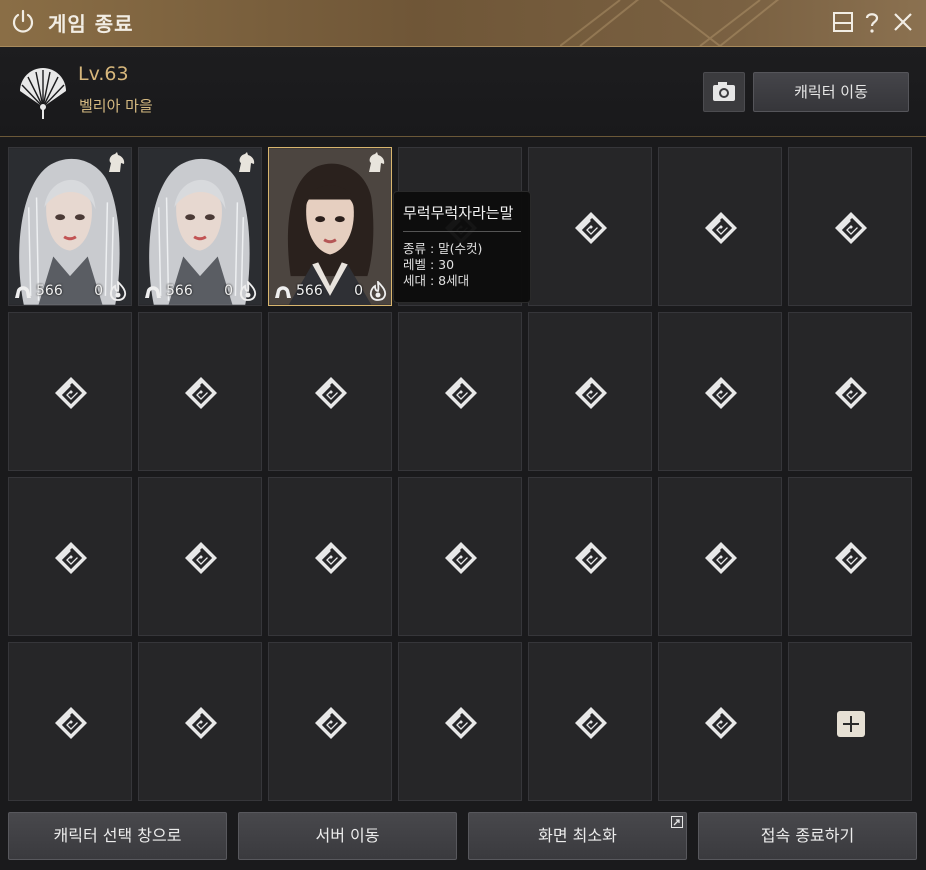 The image size is (926, 870). I want to click on horse-slot-1: 566 0, so click(70, 226).